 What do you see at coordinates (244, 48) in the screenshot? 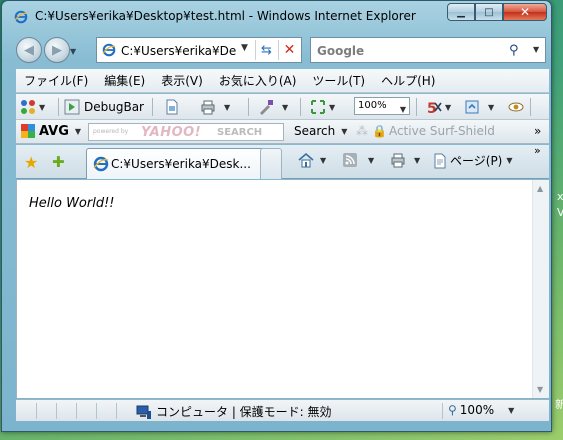
I see `address-dropdown-icon: ▼` at bounding box center [244, 48].